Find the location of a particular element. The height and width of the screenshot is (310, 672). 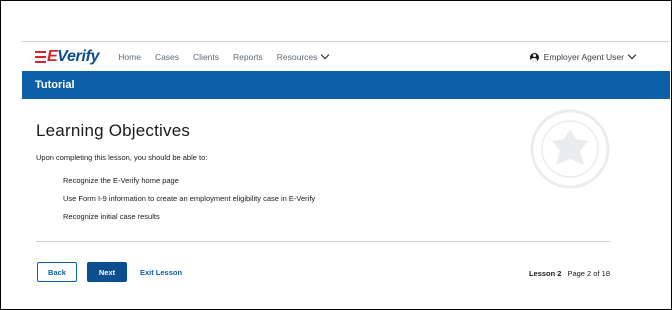

nav-resources: Resources is located at coordinates (303, 56).